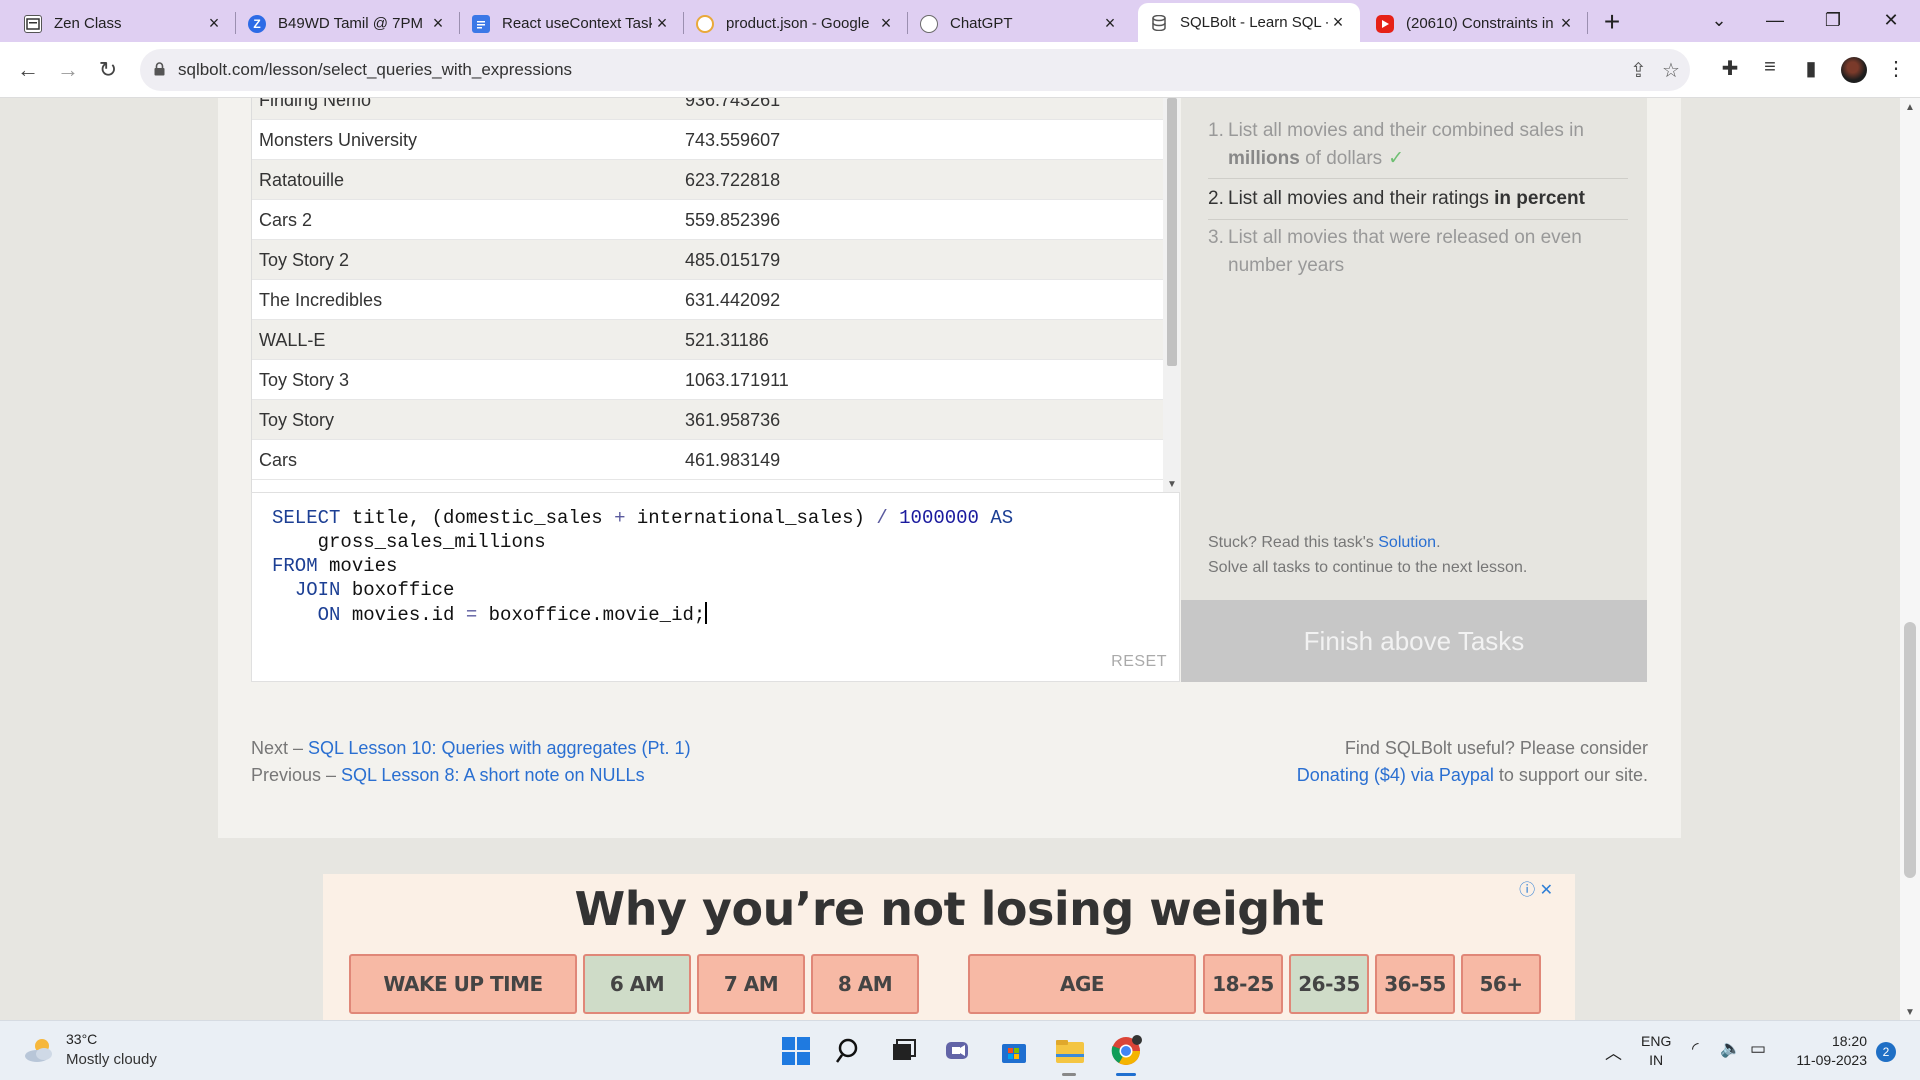 The width and height of the screenshot is (1920, 1080). What do you see at coordinates (88, 23) in the screenshot?
I see `tab-title: Zen Class` at bounding box center [88, 23].